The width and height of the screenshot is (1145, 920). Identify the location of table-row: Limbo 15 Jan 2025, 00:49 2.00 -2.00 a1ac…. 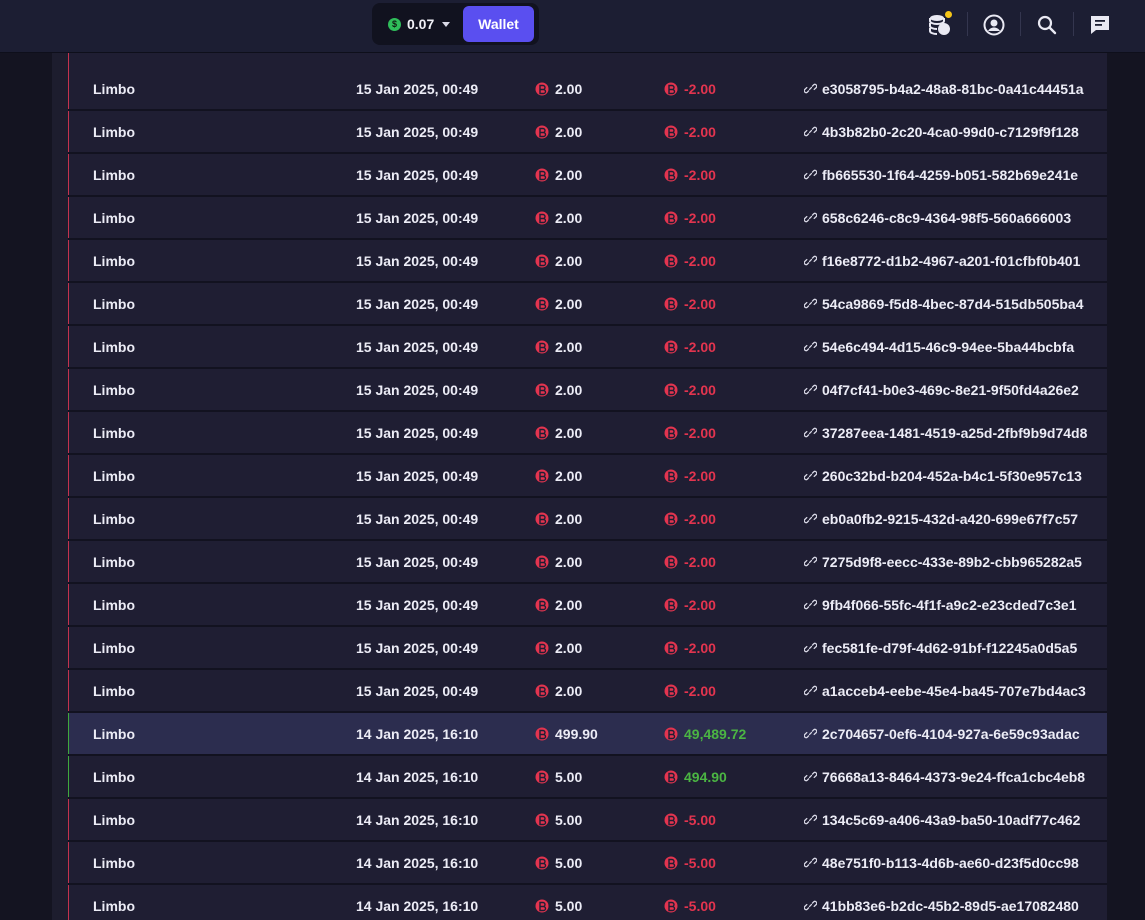
(587, 691).